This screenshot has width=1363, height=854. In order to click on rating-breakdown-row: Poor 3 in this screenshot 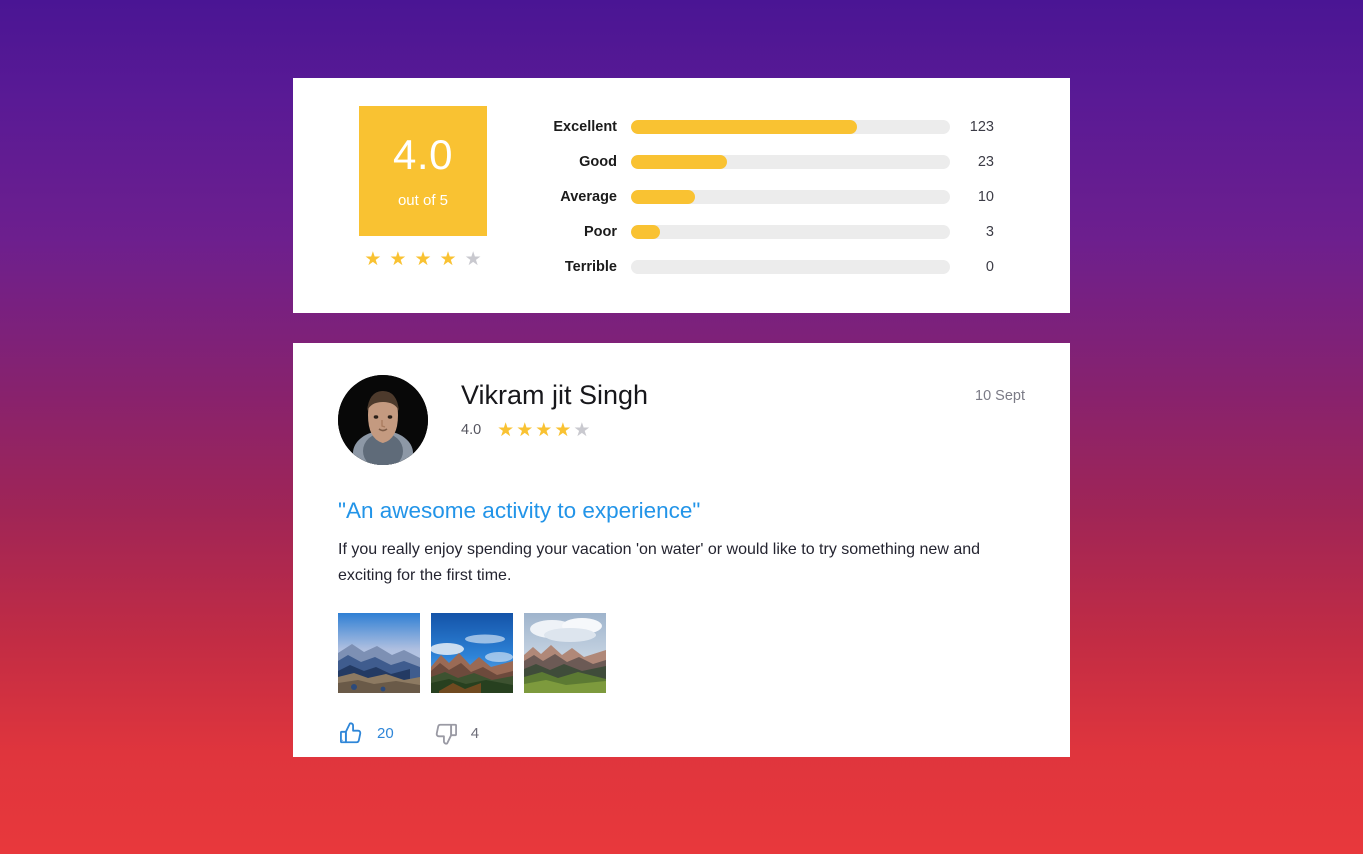, I will do `click(773, 231)`.